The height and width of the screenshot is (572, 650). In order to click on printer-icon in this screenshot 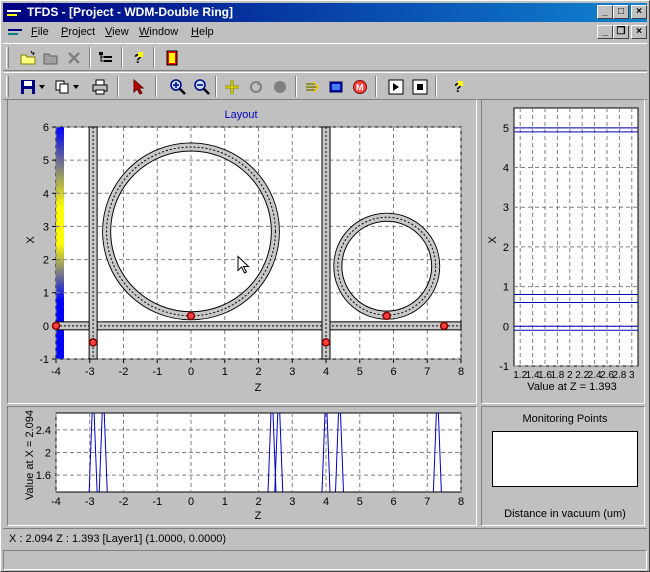, I will do `click(100, 86)`.